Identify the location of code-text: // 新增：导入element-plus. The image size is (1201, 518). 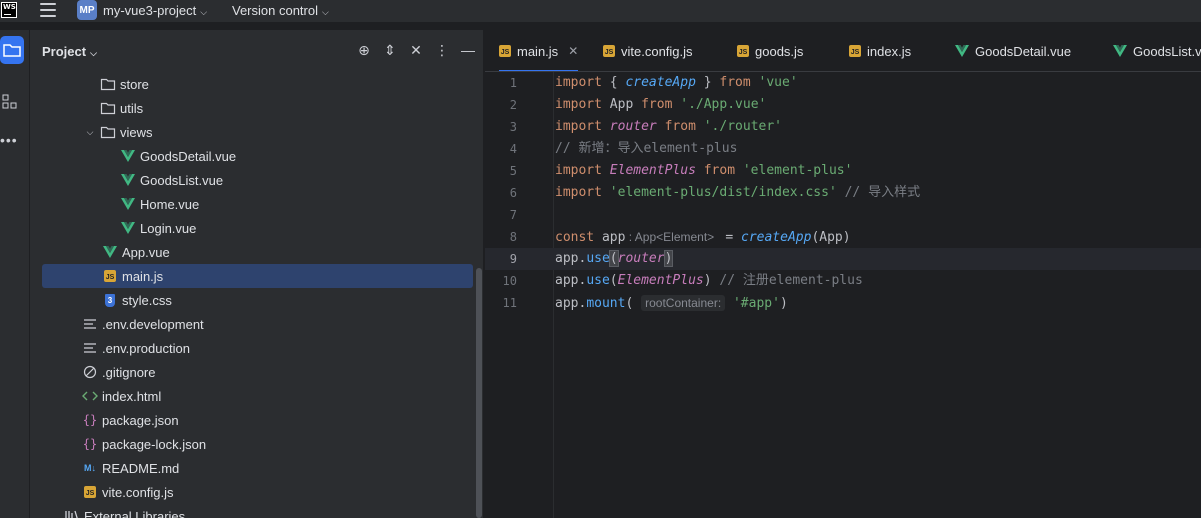
(646, 149).